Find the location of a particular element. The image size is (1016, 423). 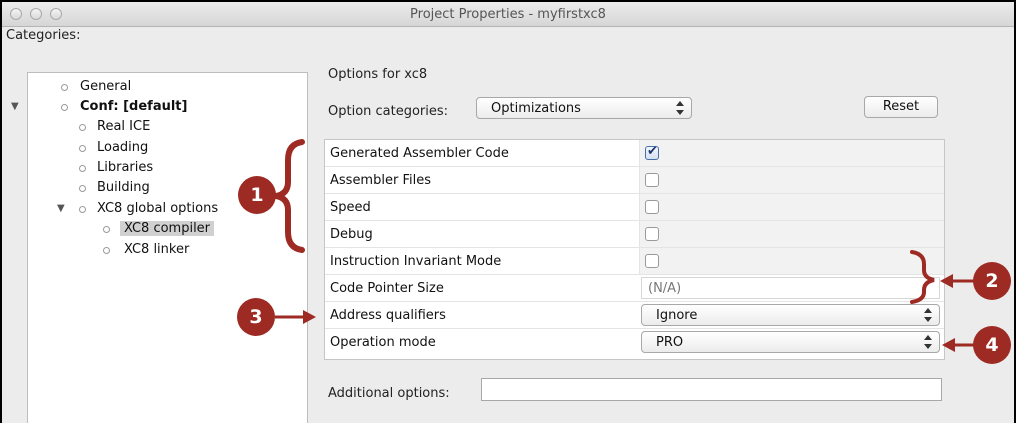

brace-1-icon is located at coordinates (290, 196).